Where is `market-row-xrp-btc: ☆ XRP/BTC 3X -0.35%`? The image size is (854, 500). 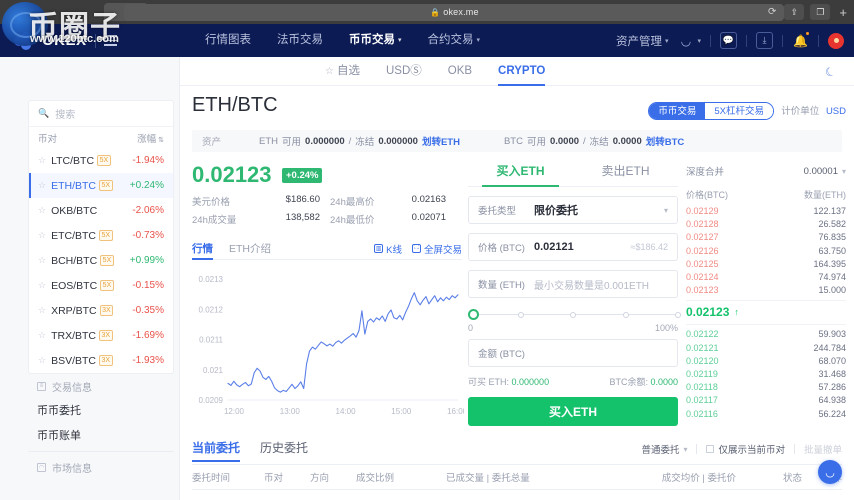
market-row-xrp-btc: ☆ XRP/BTC 3X -0.35% is located at coordinates (101, 310).